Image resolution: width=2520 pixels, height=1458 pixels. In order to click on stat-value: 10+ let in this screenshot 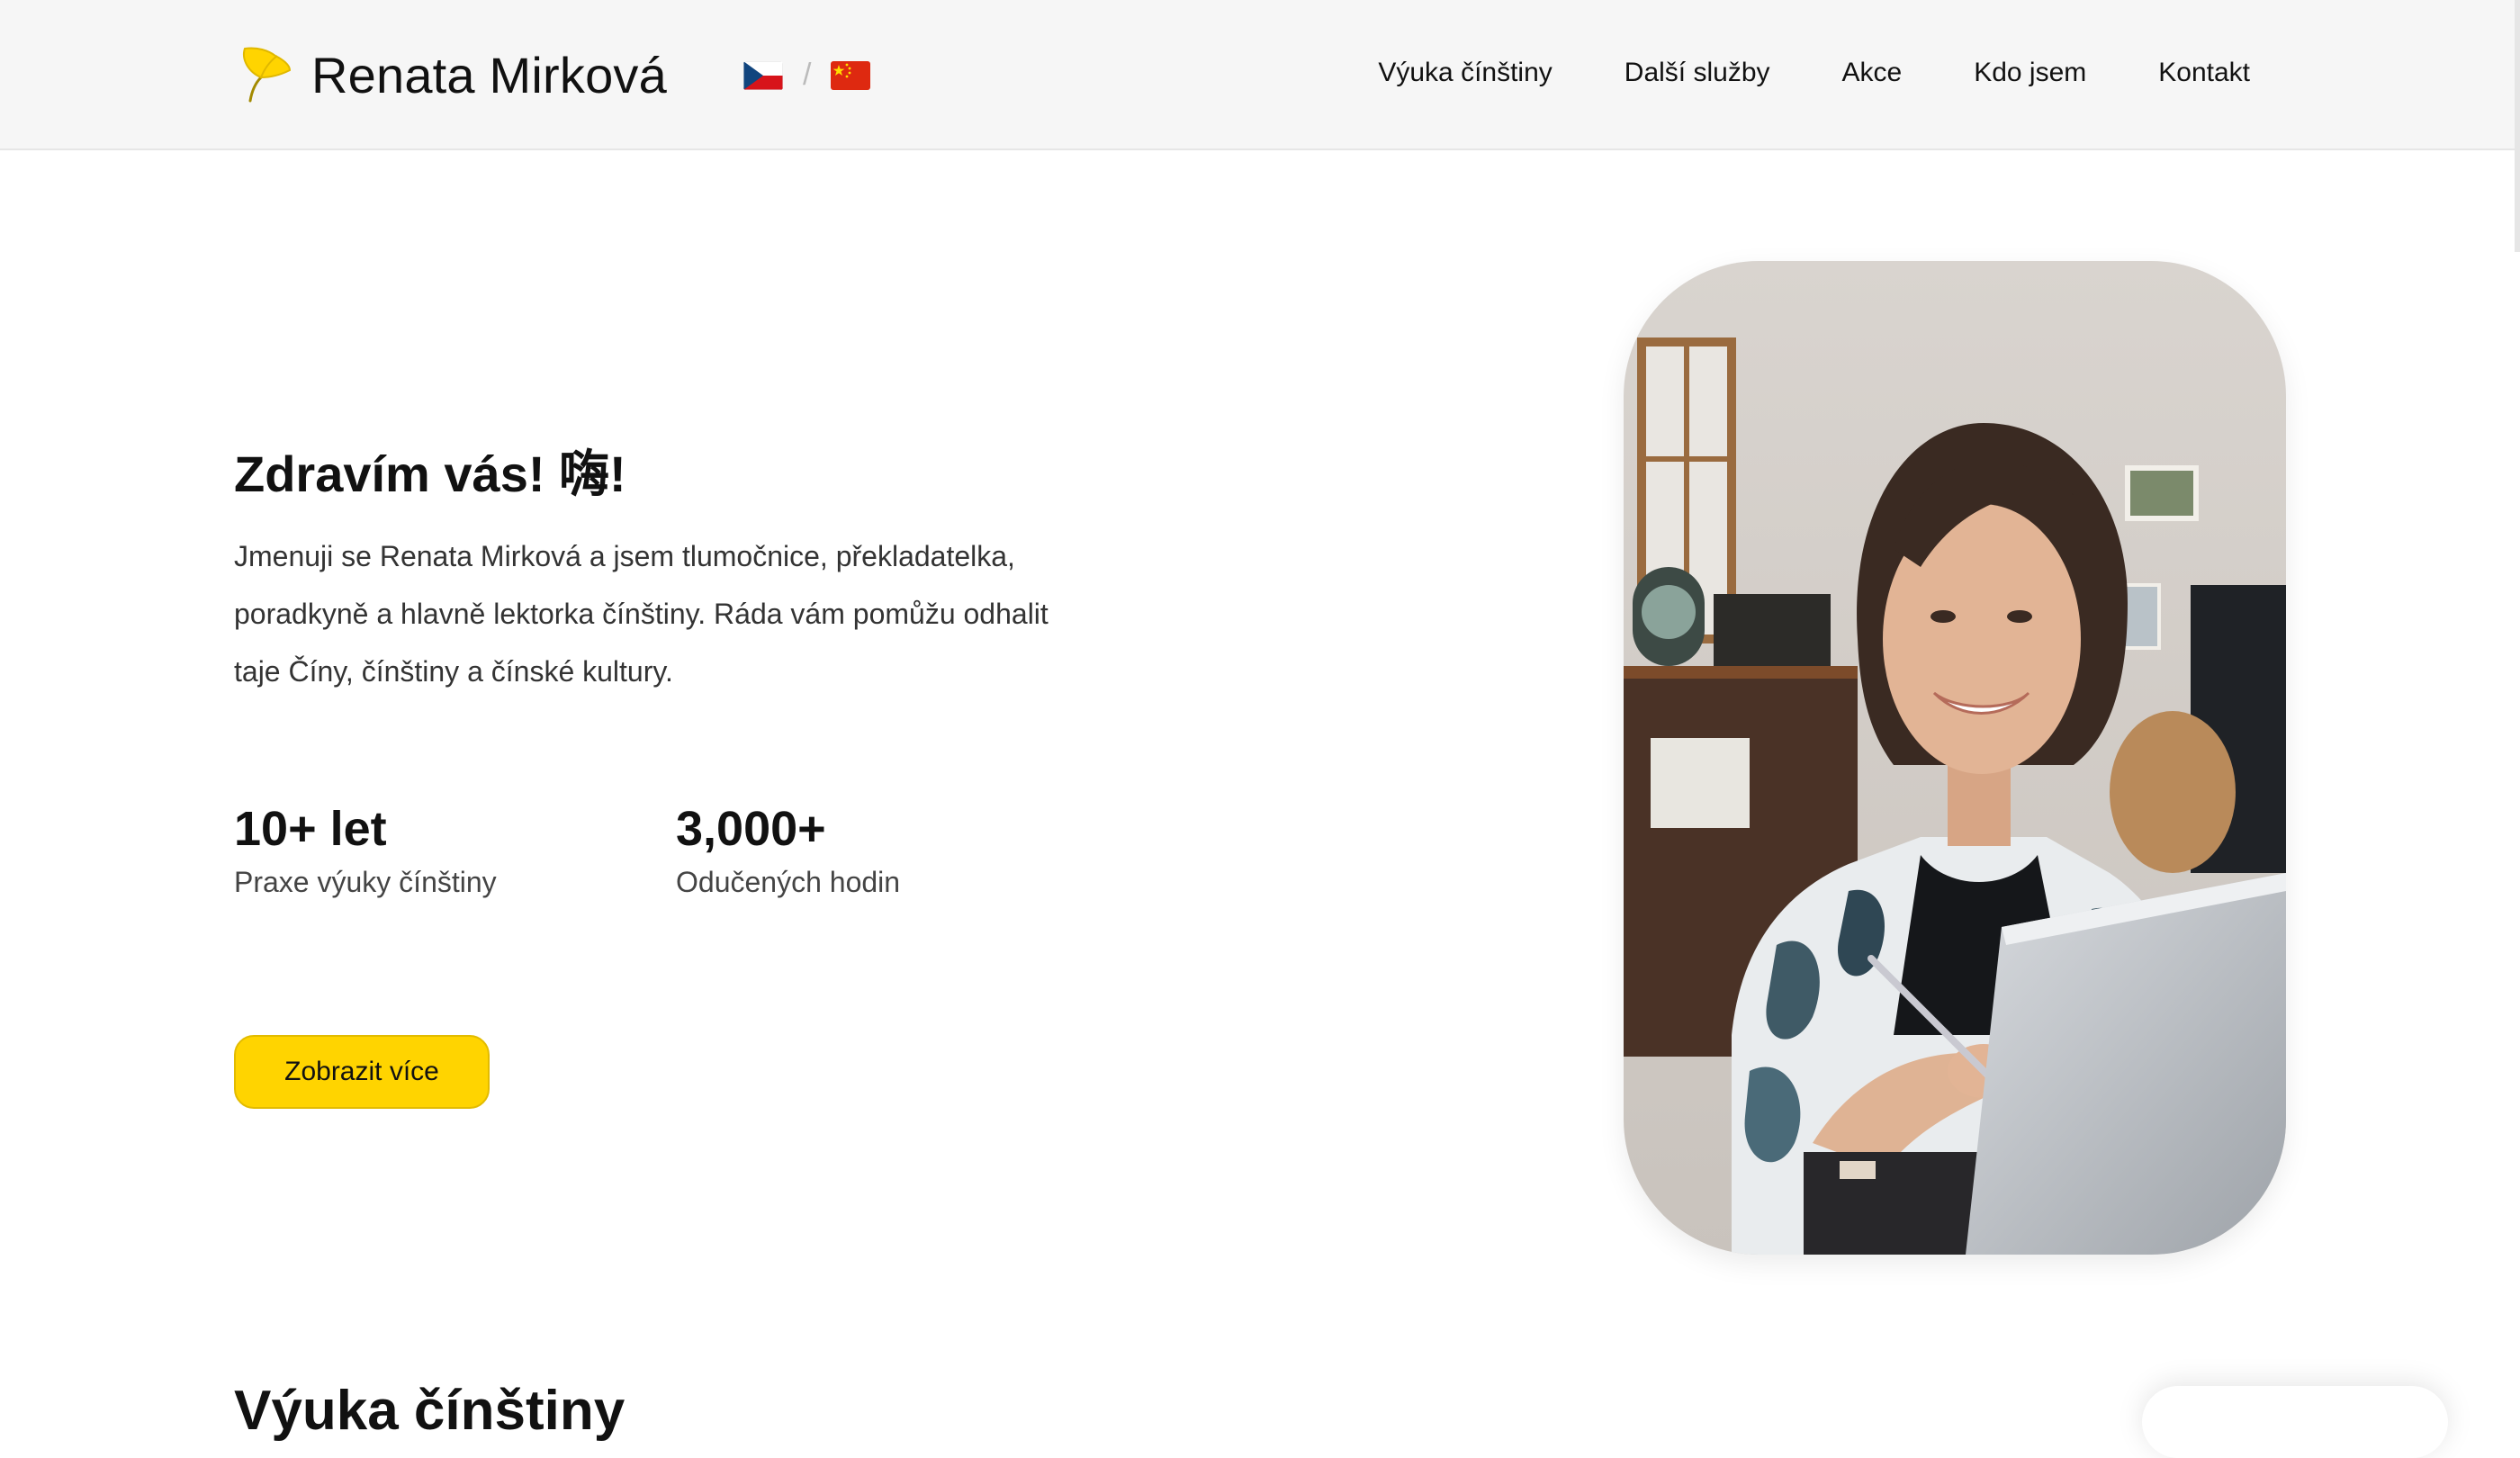, I will do `click(310, 829)`.